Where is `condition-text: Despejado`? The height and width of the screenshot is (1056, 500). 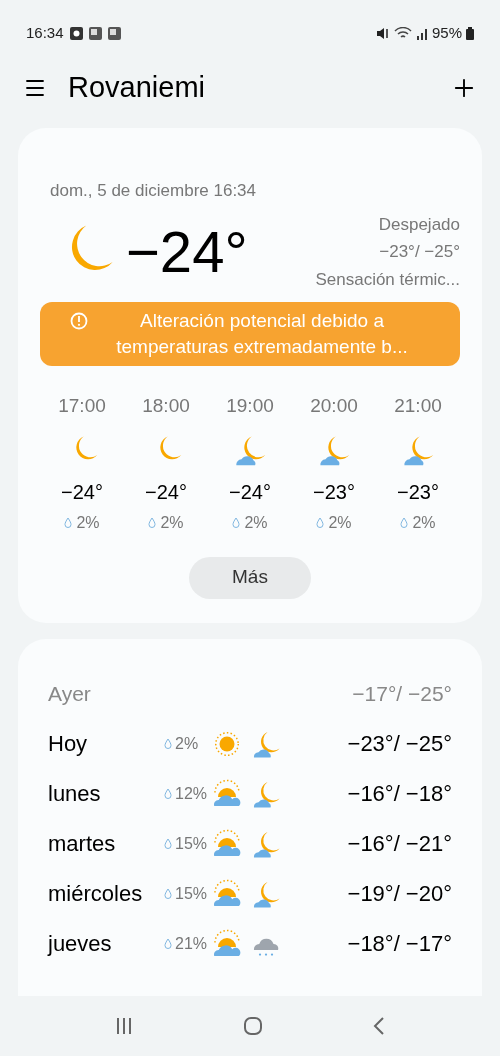 condition-text: Despejado is located at coordinates (419, 224).